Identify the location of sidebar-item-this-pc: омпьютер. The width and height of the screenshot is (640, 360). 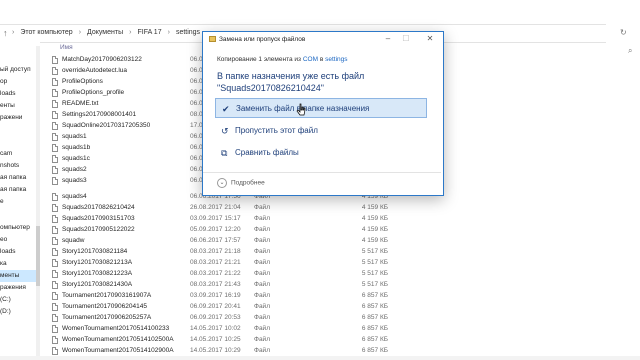
(20, 228).